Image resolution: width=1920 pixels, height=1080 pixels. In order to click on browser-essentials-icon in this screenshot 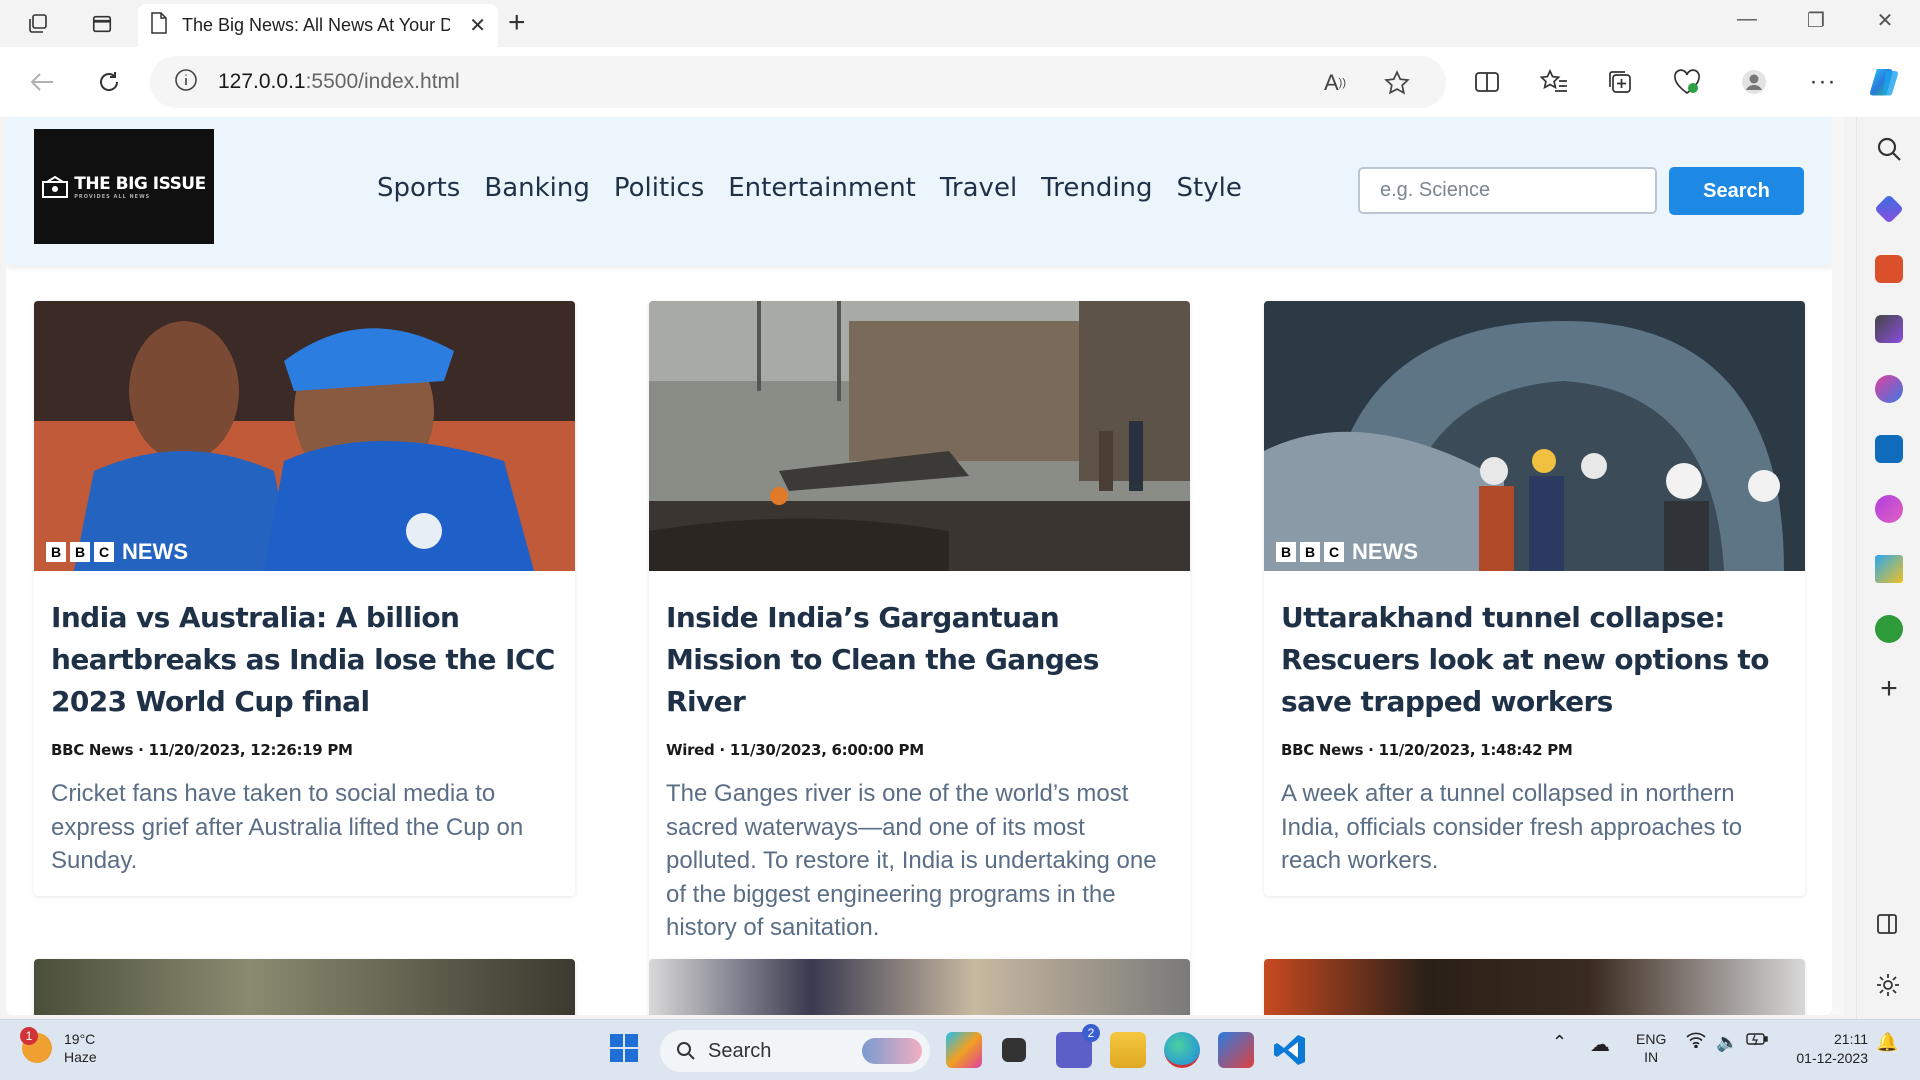, I will do `click(1687, 82)`.